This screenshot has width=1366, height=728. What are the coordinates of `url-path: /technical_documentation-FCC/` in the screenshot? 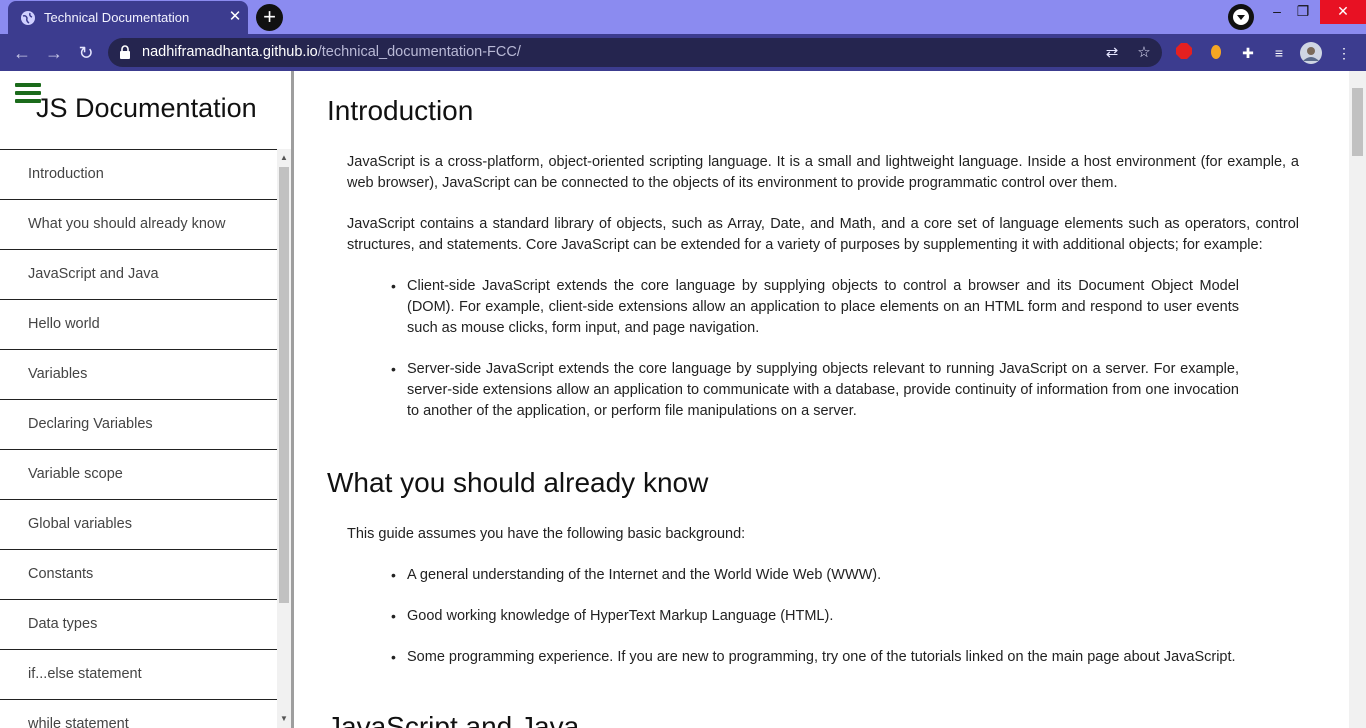 It's located at (419, 52).